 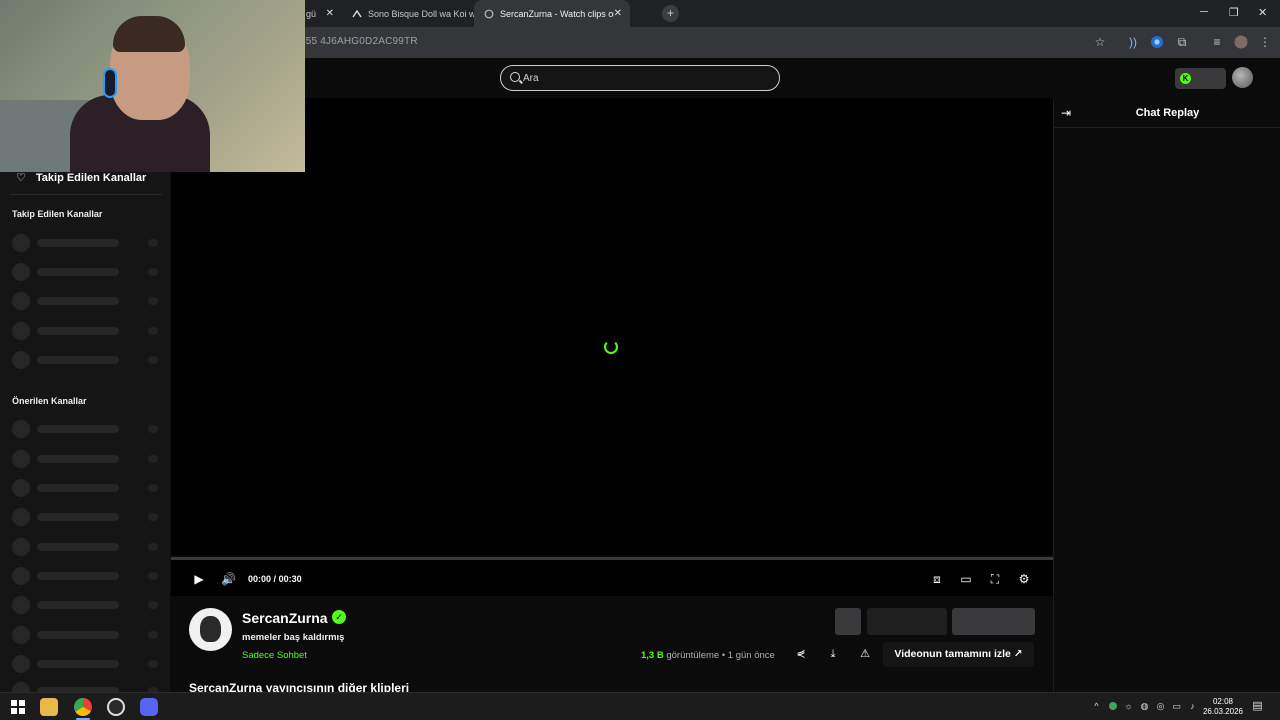 What do you see at coordinates (359, 41) in the screenshot?
I see `address-bar: 455 4J6AHG0D2AC99TR` at bounding box center [359, 41].